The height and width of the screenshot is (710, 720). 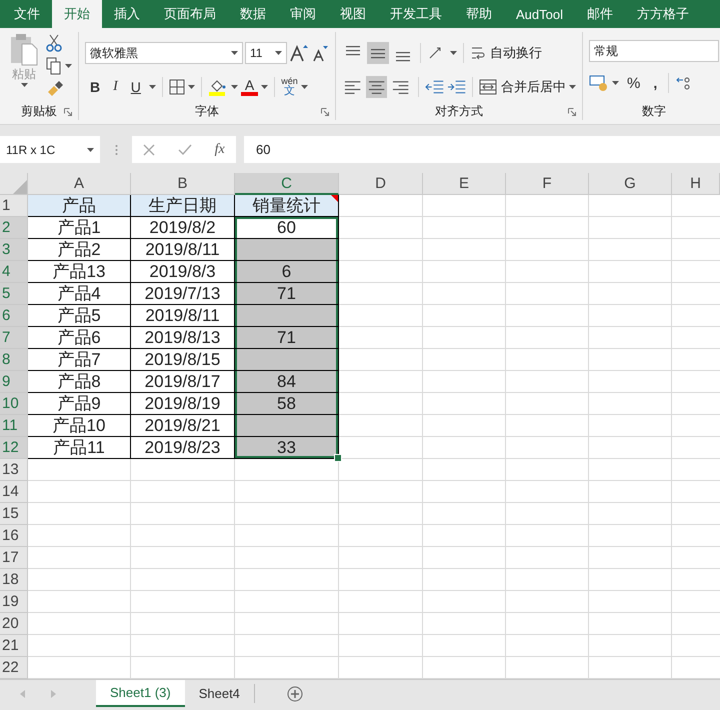 I want to click on fill-color-icon, so click(x=218, y=87).